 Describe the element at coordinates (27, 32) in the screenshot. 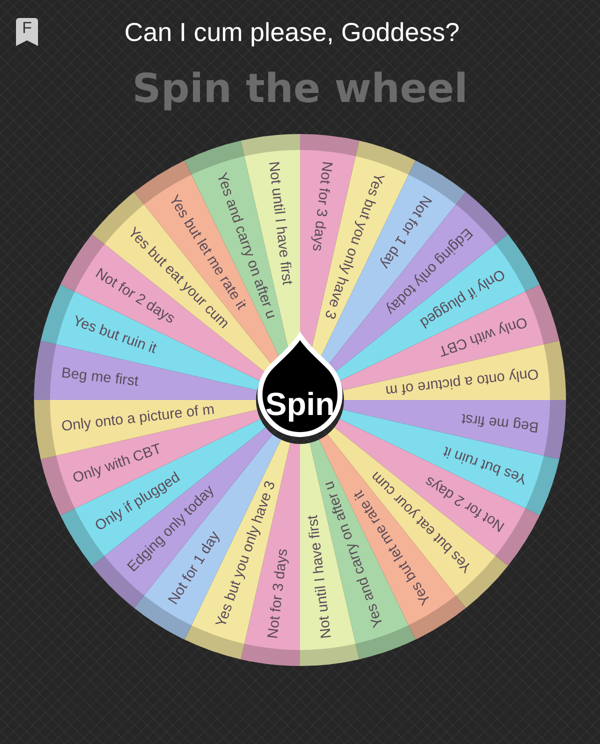

I see `bookmark-badge: F` at that location.